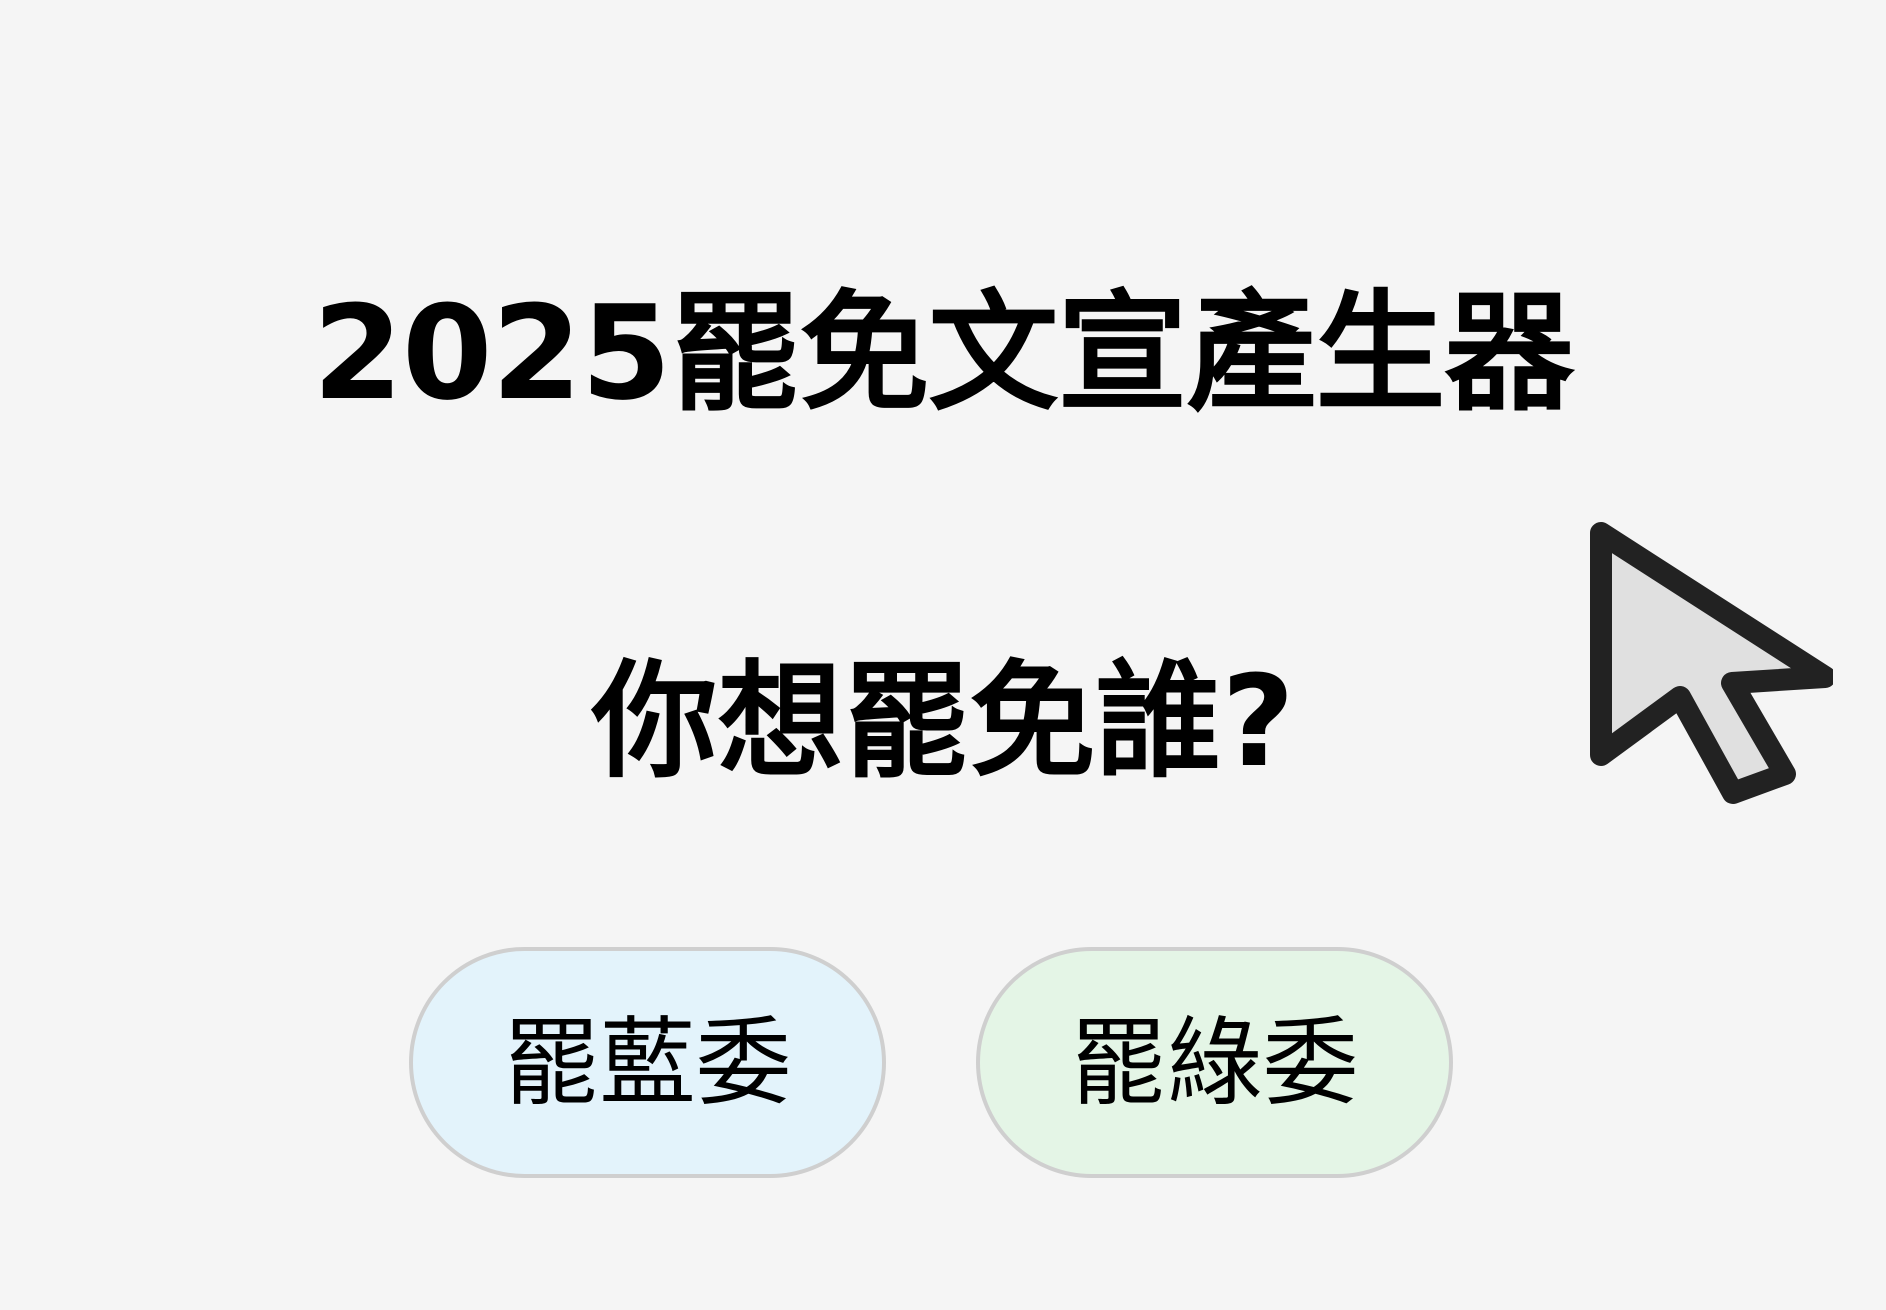 The height and width of the screenshot is (1310, 1886). What do you see at coordinates (1711, 663) in the screenshot?
I see `mouse-pointer-icon` at bounding box center [1711, 663].